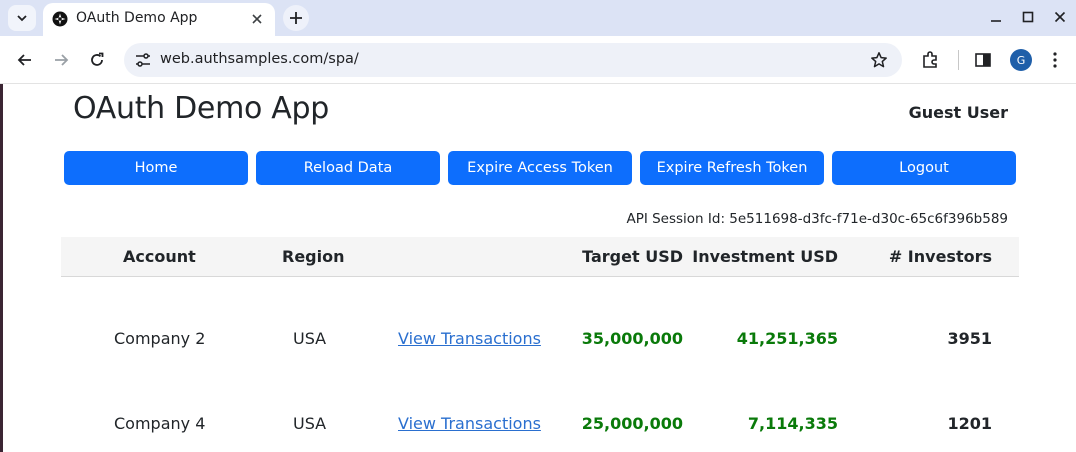  What do you see at coordinates (97, 60) in the screenshot?
I see `reload-icon` at bounding box center [97, 60].